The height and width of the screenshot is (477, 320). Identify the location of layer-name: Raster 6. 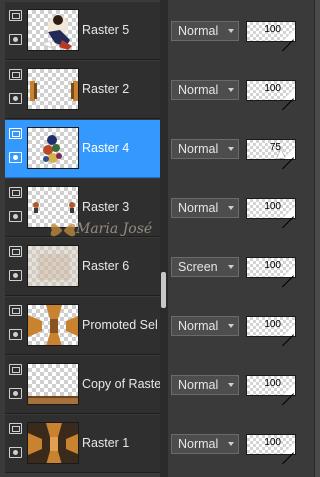
(106, 266).